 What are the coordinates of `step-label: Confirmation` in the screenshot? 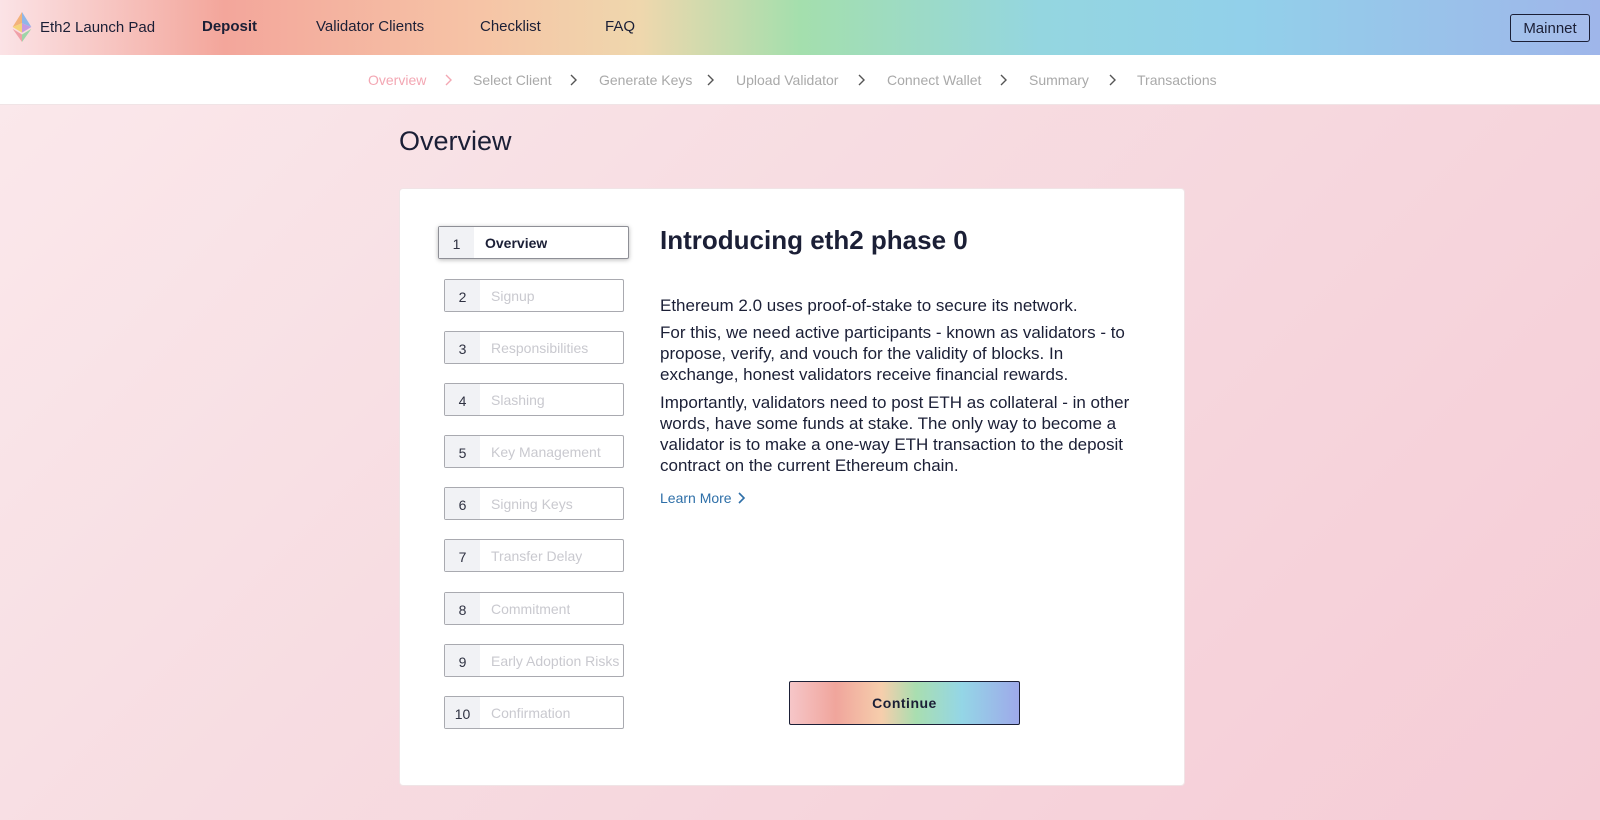 It's located at (531, 712).